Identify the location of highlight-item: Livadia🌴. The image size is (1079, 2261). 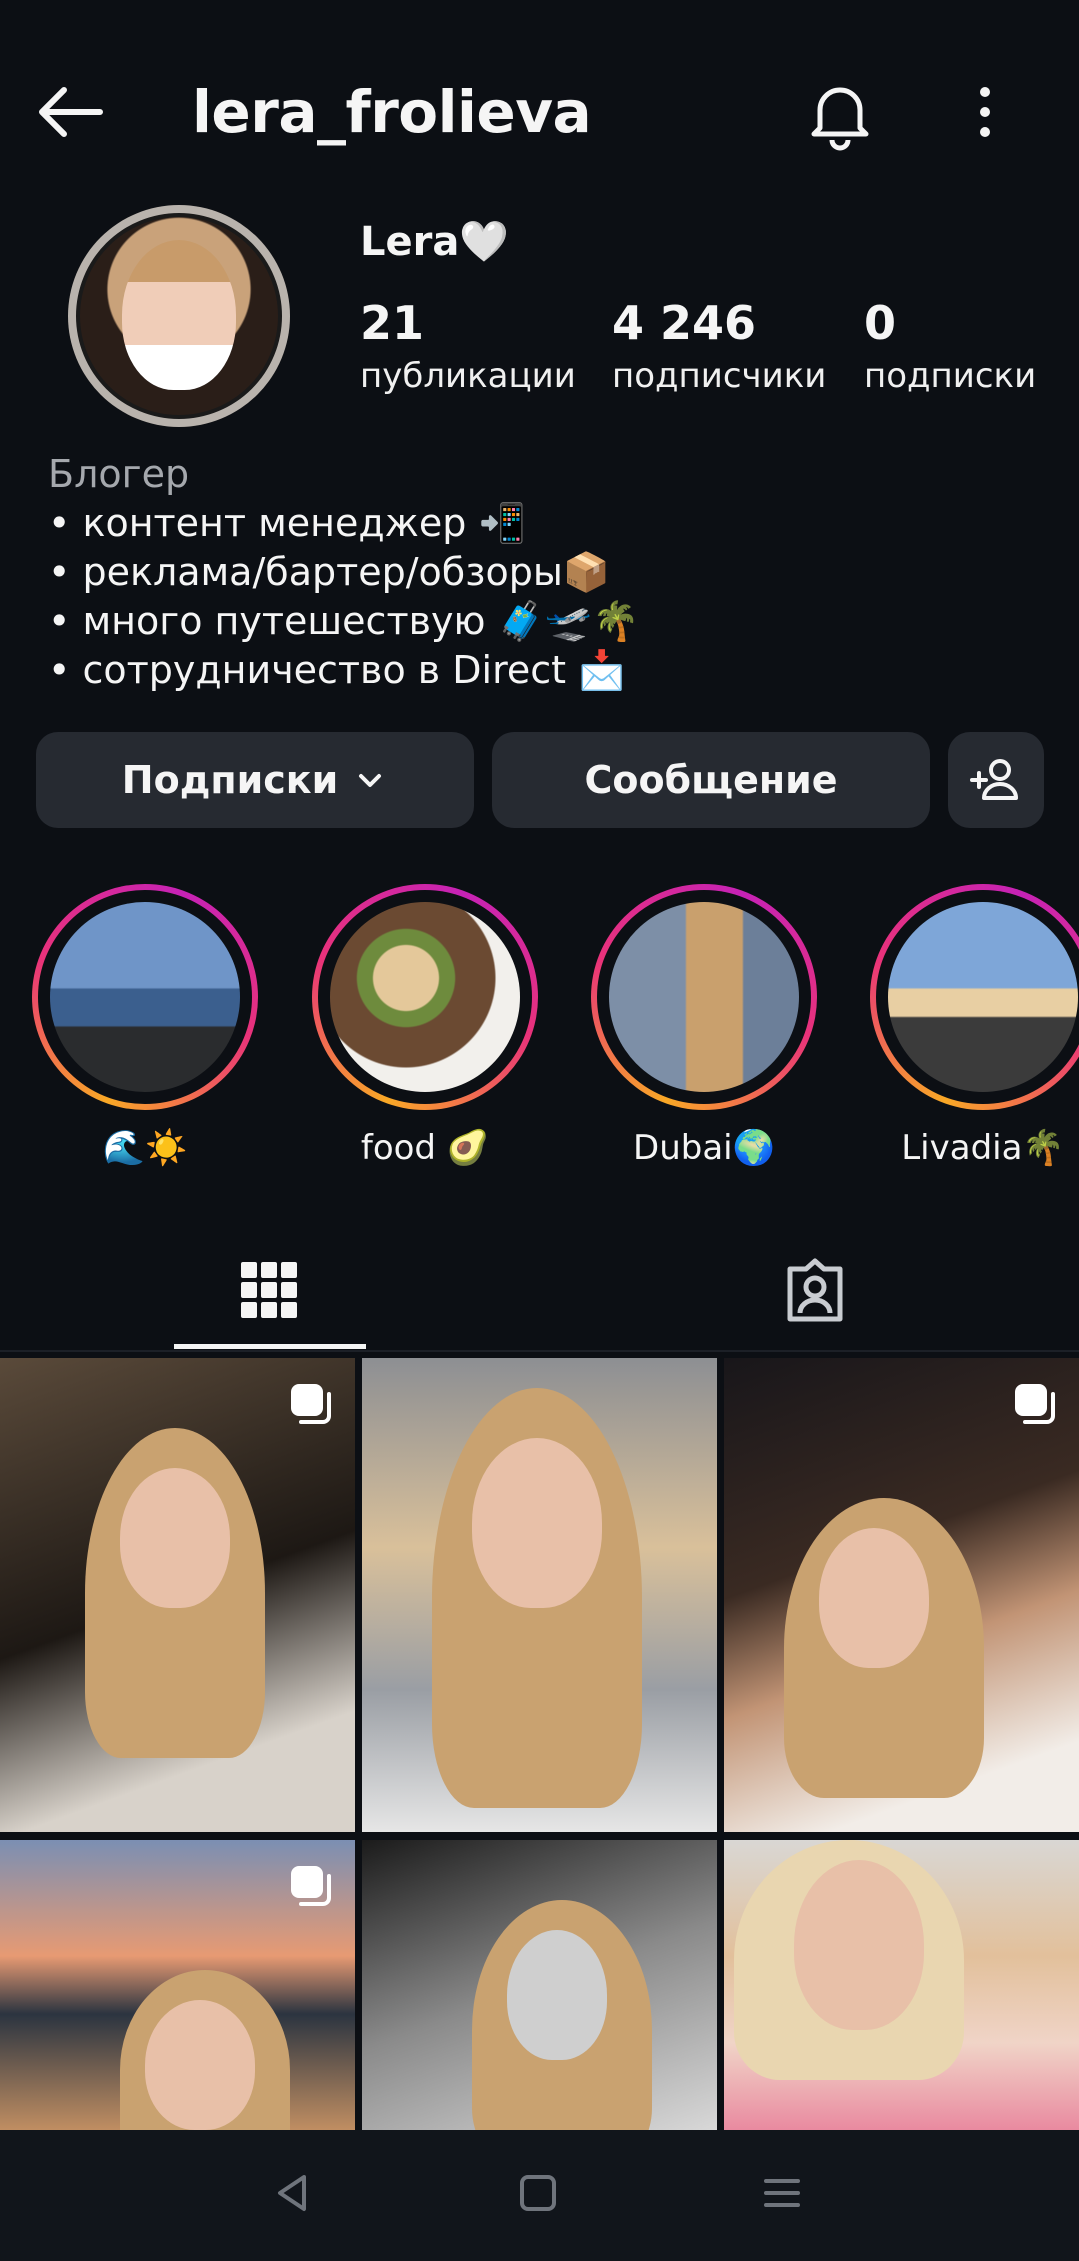
(974, 1026).